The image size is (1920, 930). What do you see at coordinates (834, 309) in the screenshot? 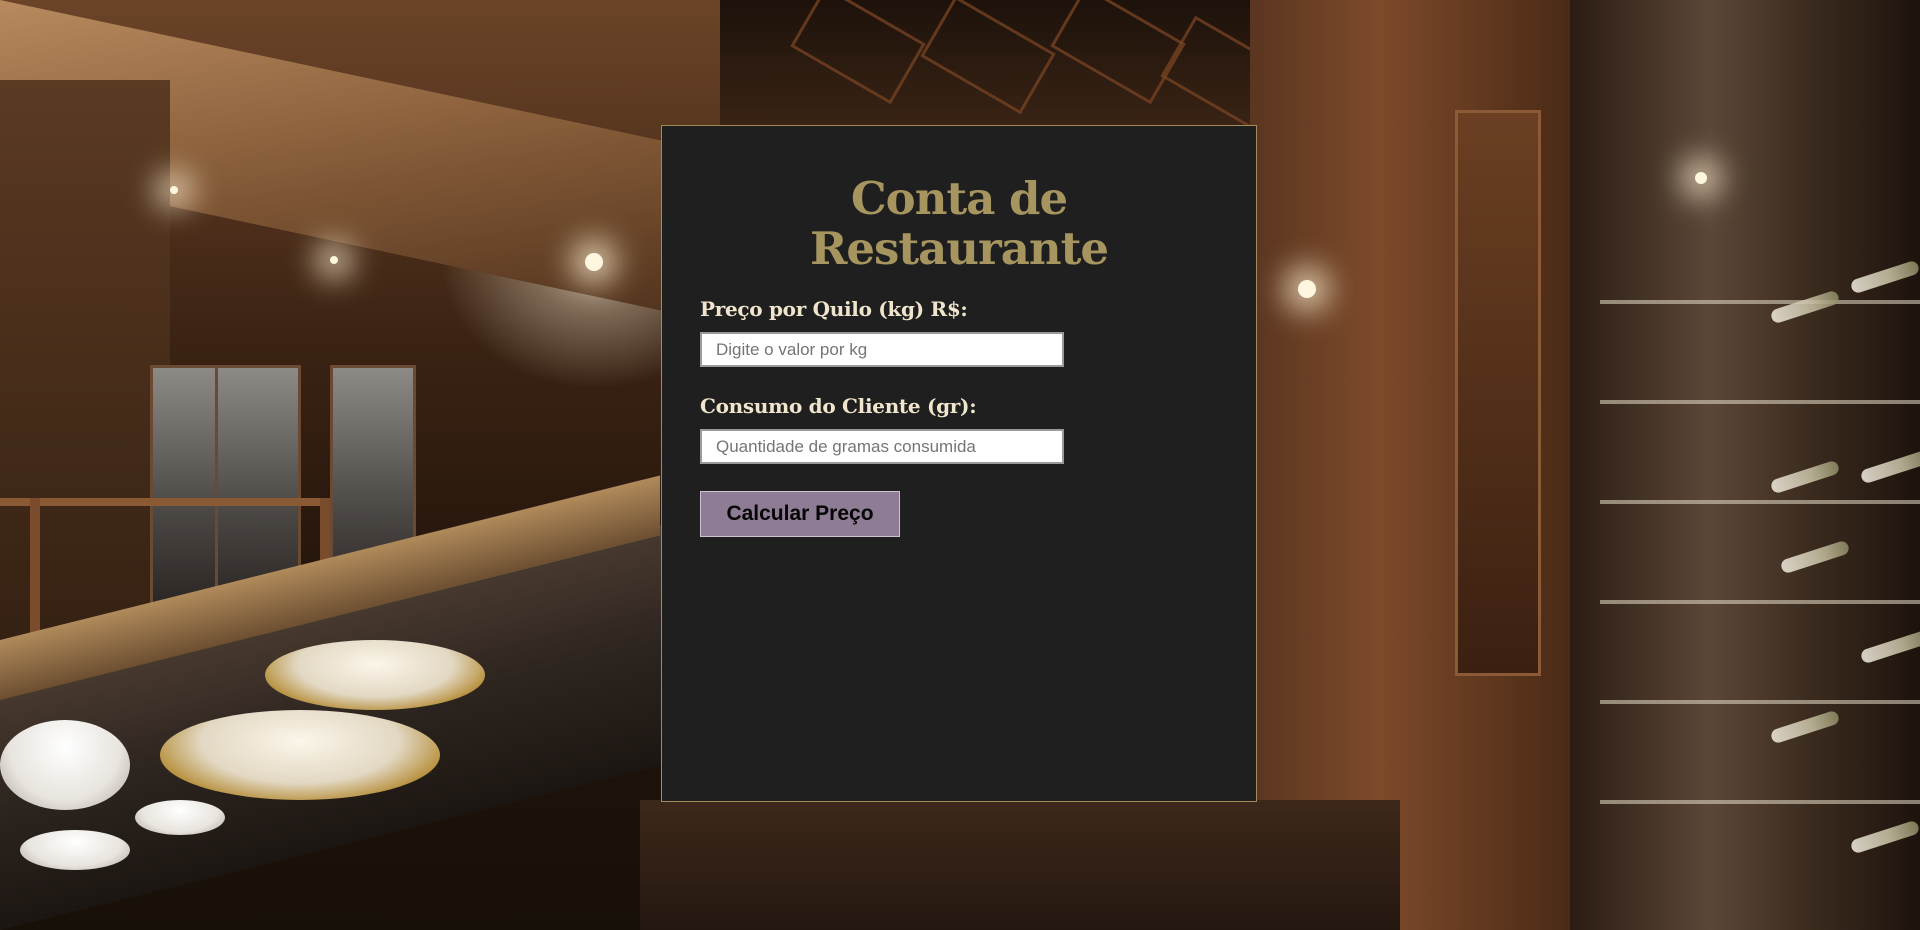
I see `price-per-kg-label: Preço por Quilo (kg) R$:` at bounding box center [834, 309].